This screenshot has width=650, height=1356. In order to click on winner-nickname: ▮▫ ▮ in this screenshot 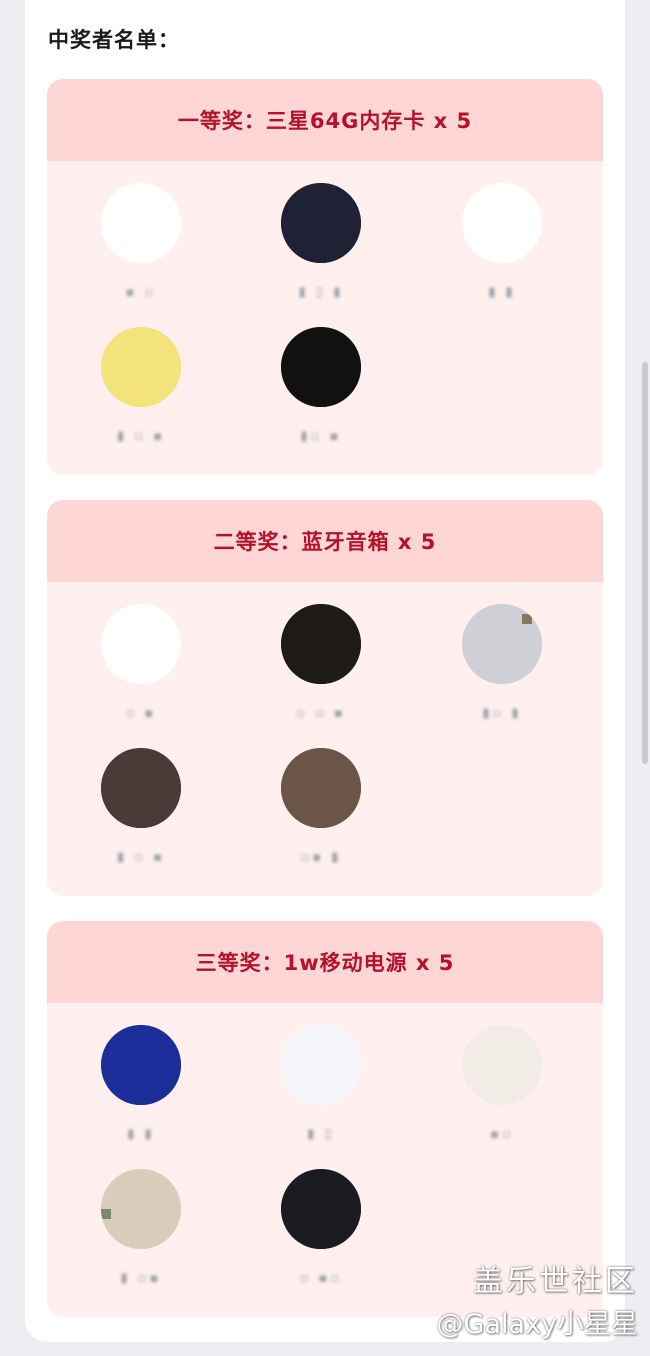, I will do `click(502, 713)`.